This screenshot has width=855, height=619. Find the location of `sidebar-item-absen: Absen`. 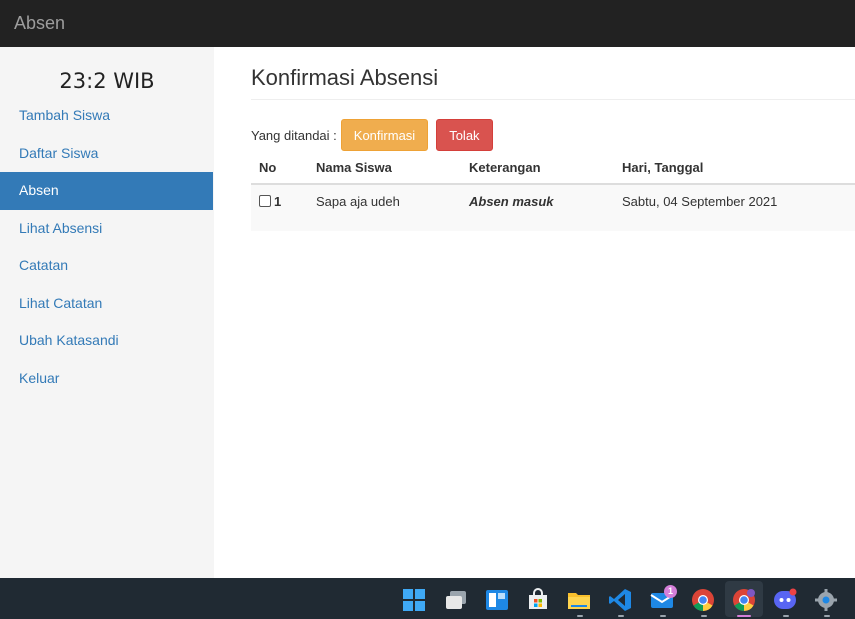

sidebar-item-absen: Absen is located at coordinates (106, 191).